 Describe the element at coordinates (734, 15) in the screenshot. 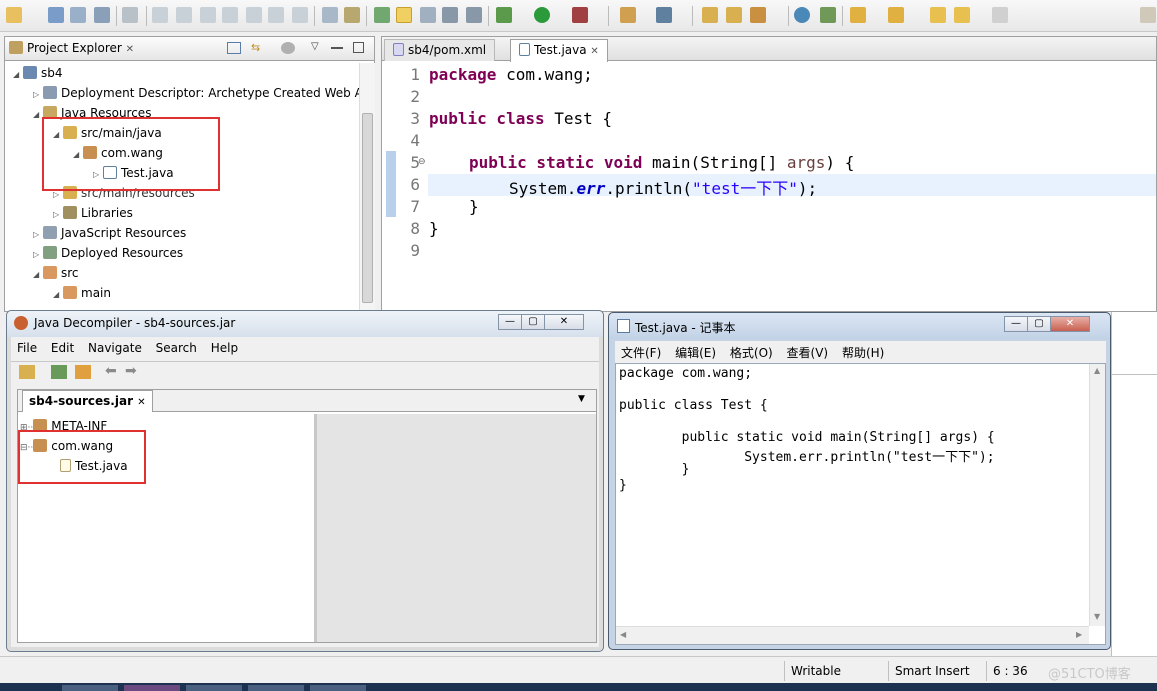

I see `open-project-icon` at that location.